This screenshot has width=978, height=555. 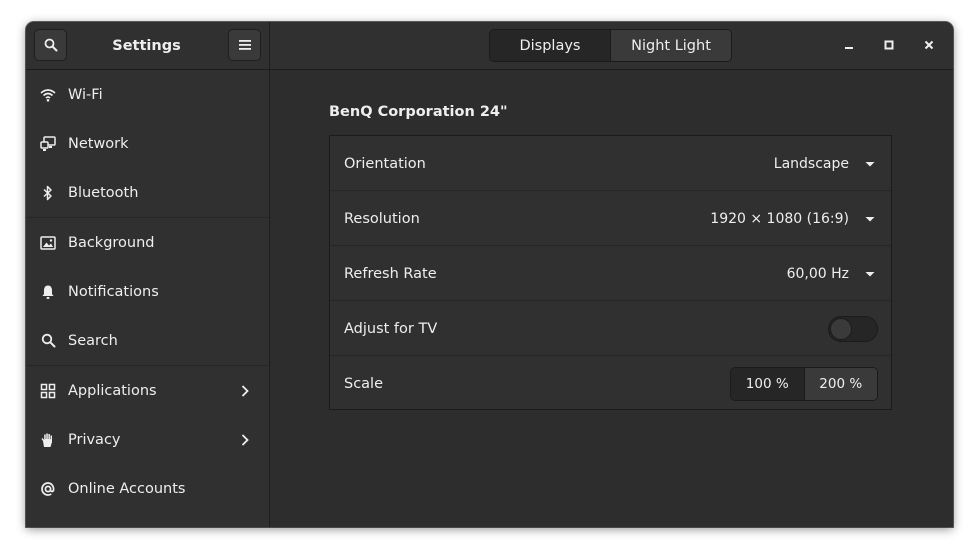 I want to click on maximize-button, so click(x=889, y=45).